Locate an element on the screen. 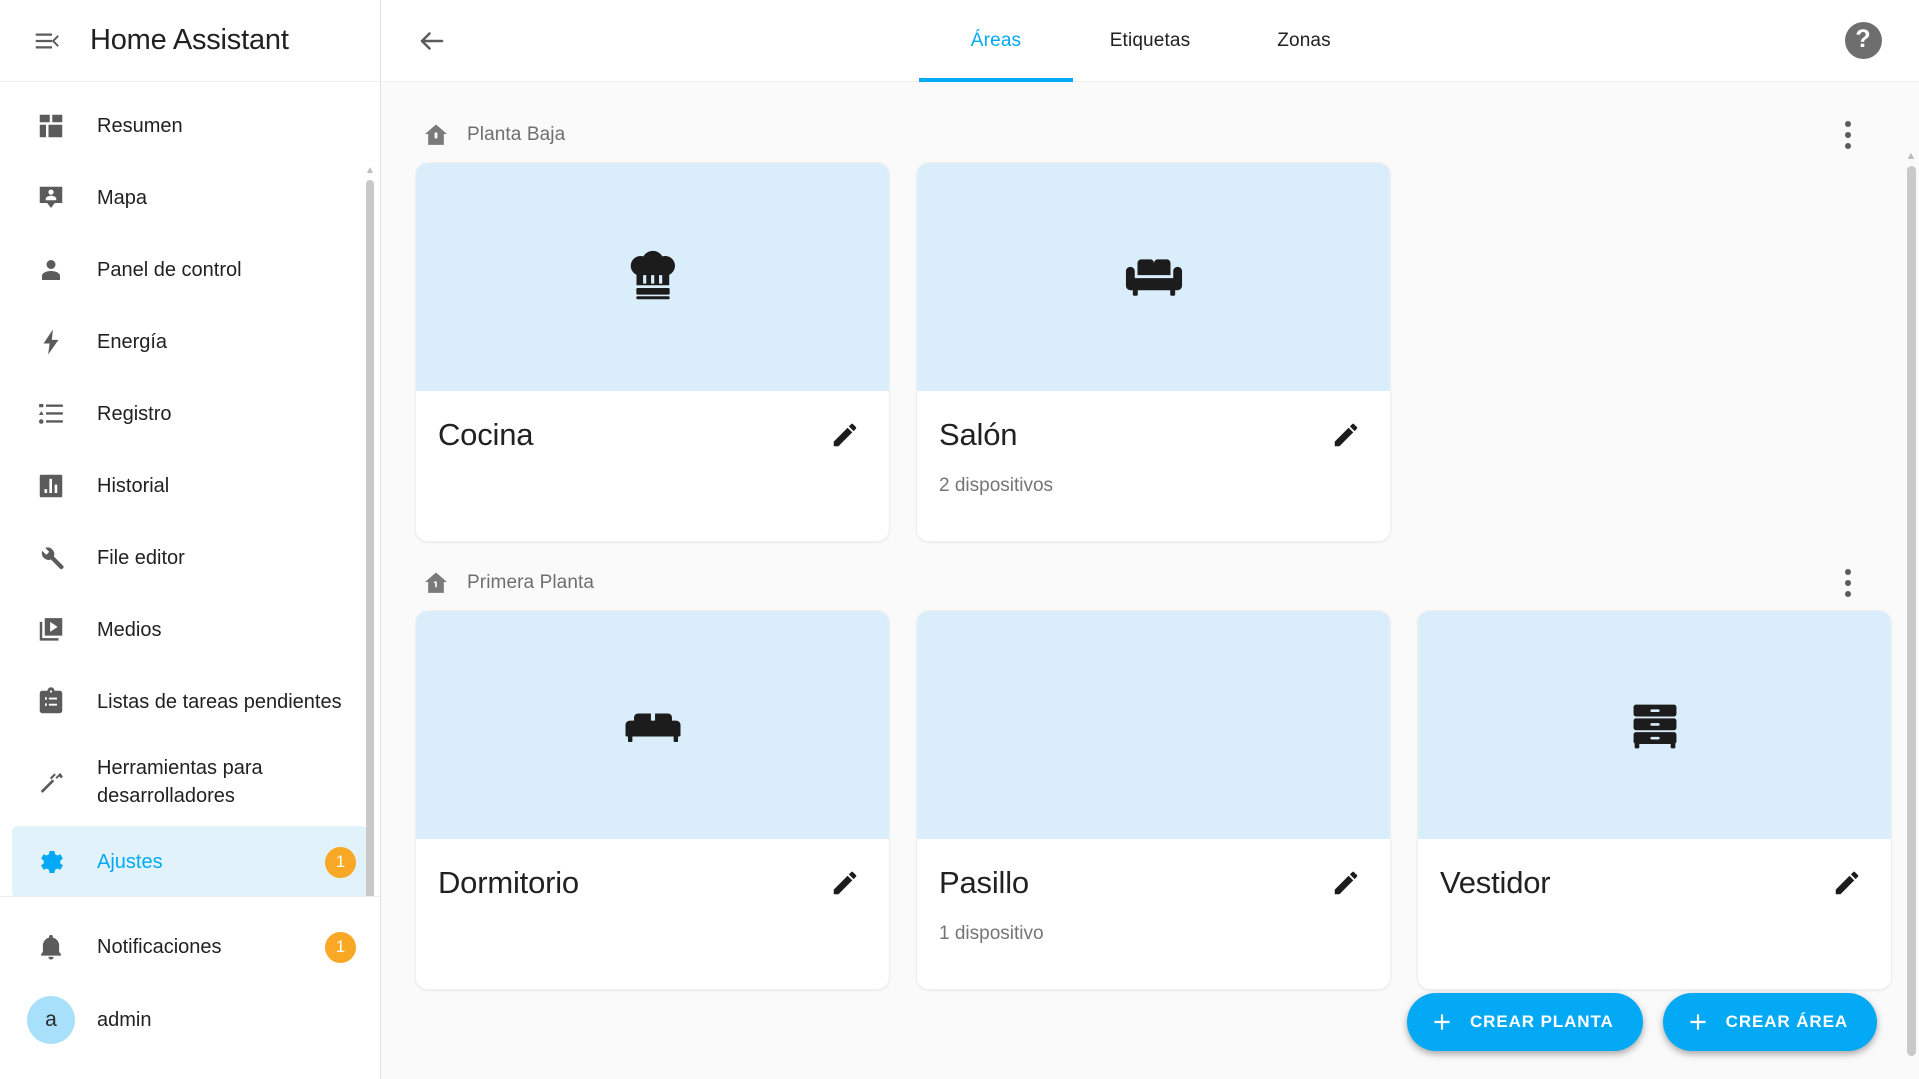 The height and width of the screenshot is (1079, 1919). hammer-icon is located at coordinates (51, 782).